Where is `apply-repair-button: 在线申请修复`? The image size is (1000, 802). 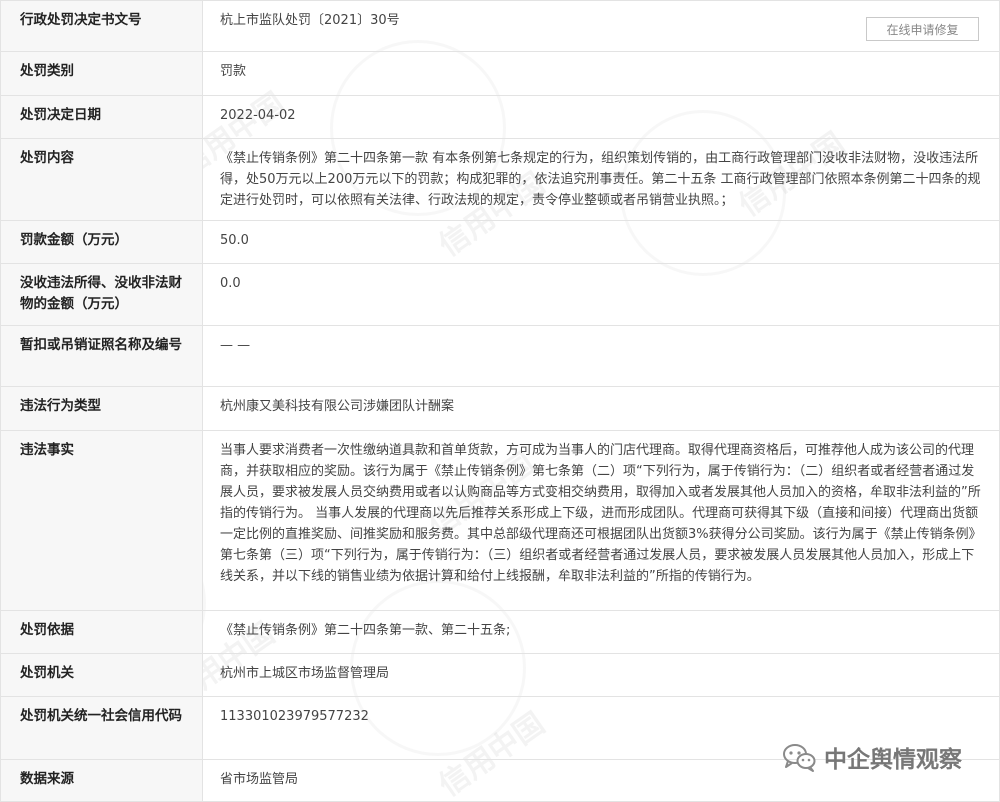
apply-repair-button: 在线申请修复 is located at coordinates (922, 29).